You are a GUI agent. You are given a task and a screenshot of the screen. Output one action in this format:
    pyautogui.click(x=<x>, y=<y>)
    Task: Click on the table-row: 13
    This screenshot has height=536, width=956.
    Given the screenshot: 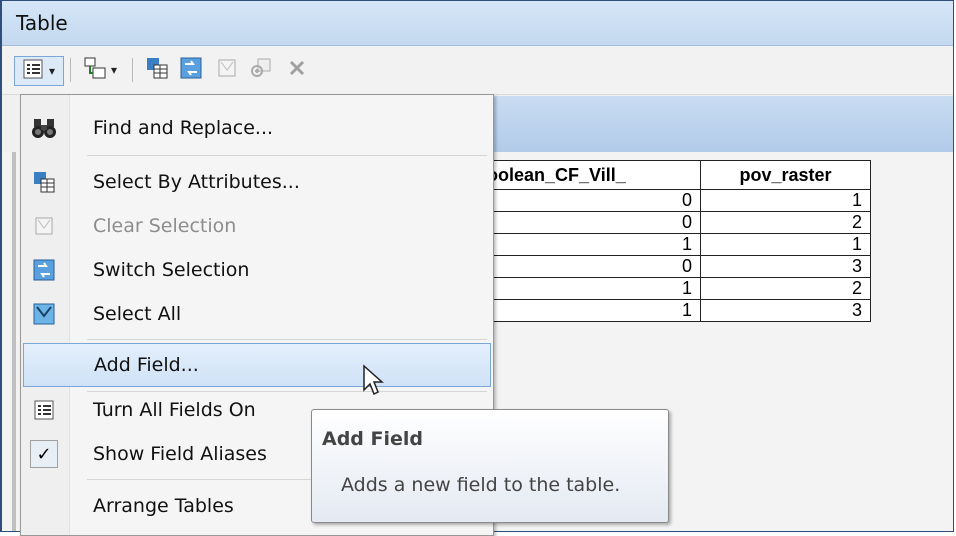 What is the action you would take?
    pyautogui.click(x=675, y=310)
    